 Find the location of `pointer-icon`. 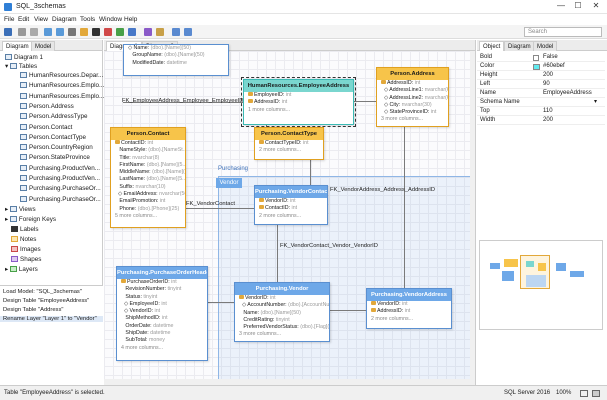

pointer-icon is located at coordinates (22, 32).